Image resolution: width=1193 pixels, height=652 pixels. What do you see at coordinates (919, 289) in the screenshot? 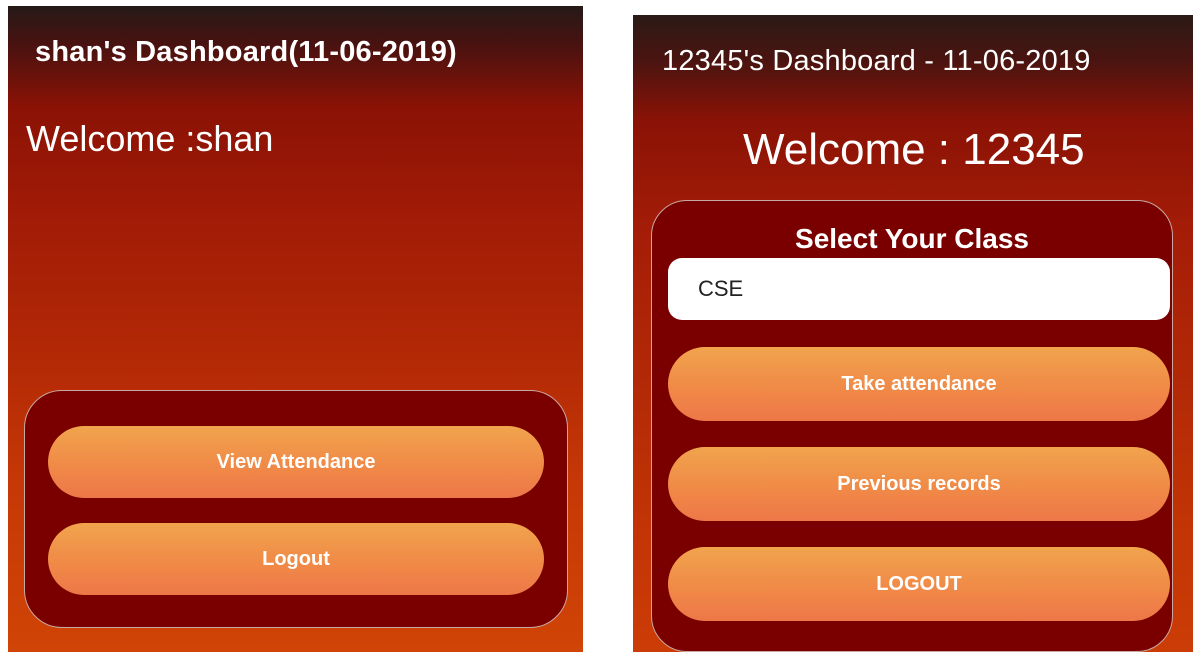
I see `class-dropdown: CSE` at bounding box center [919, 289].